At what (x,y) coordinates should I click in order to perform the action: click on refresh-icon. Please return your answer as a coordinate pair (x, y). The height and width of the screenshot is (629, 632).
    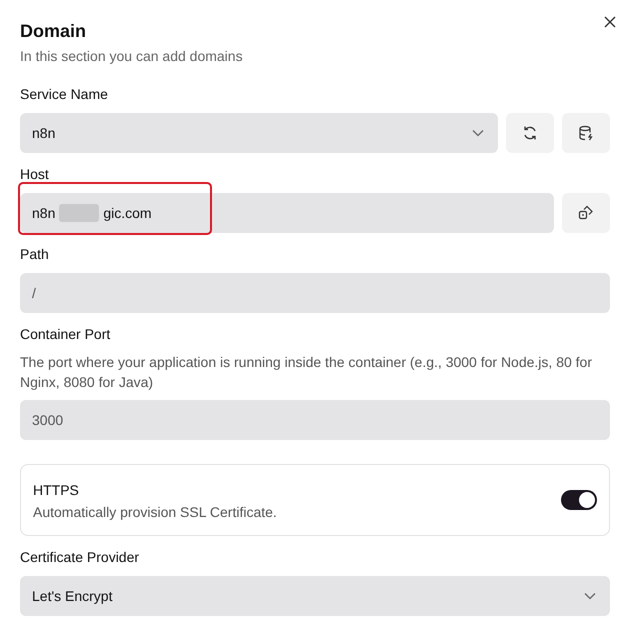
    Looking at the image, I should click on (530, 133).